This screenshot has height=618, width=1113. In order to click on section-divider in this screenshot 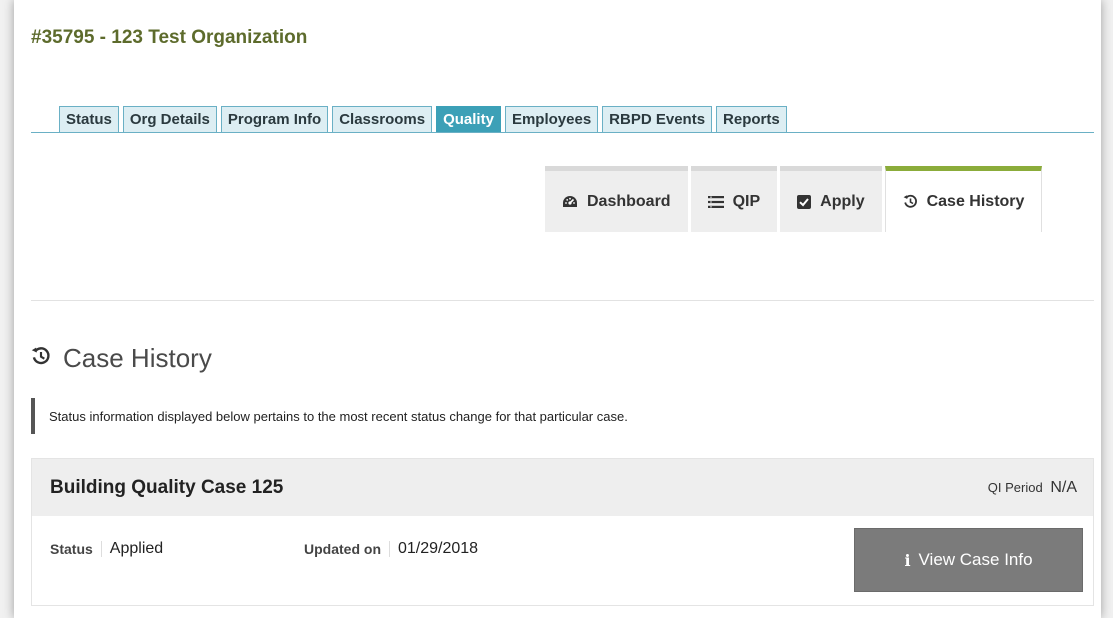, I will do `click(562, 300)`.